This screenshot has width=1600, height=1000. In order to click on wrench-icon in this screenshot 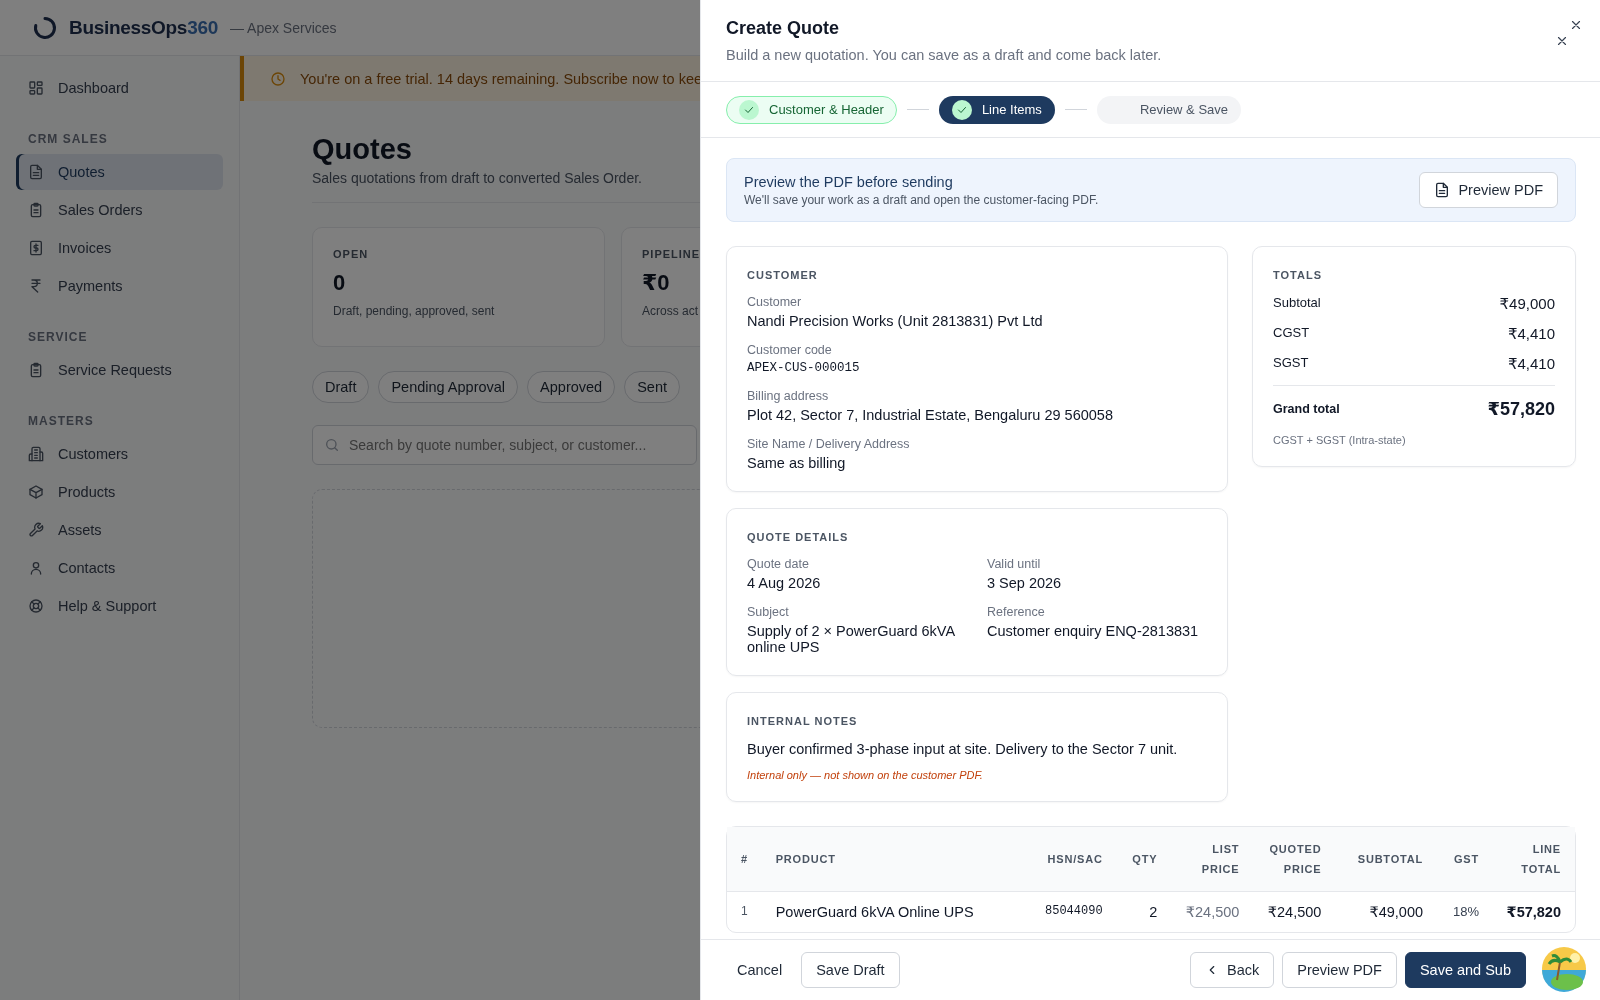, I will do `click(36, 530)`.